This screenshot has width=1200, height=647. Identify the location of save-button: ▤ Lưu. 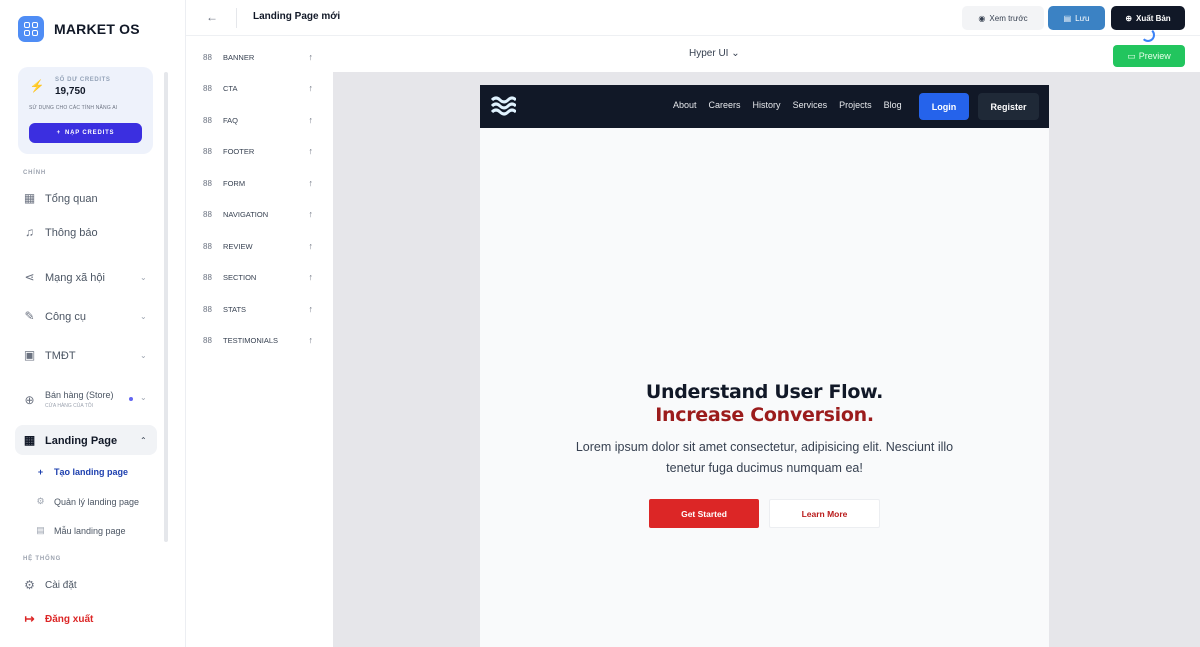
(1076, 18).